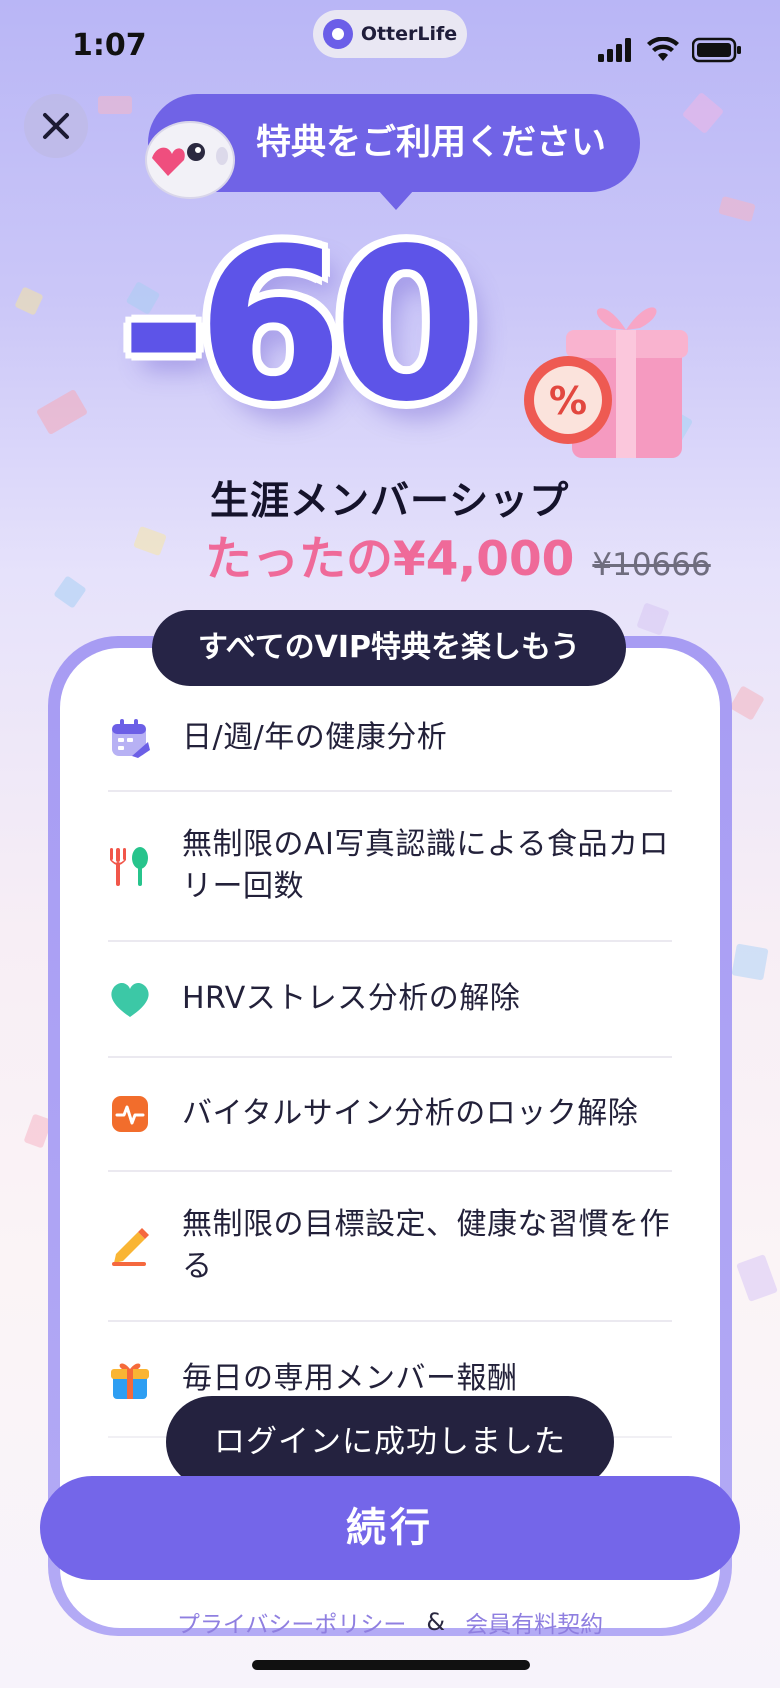 Image resolution: width=780 pixels, height=1688 pixels. I want to click on app-indicator-pill: OtterLife, so click(390, 34).